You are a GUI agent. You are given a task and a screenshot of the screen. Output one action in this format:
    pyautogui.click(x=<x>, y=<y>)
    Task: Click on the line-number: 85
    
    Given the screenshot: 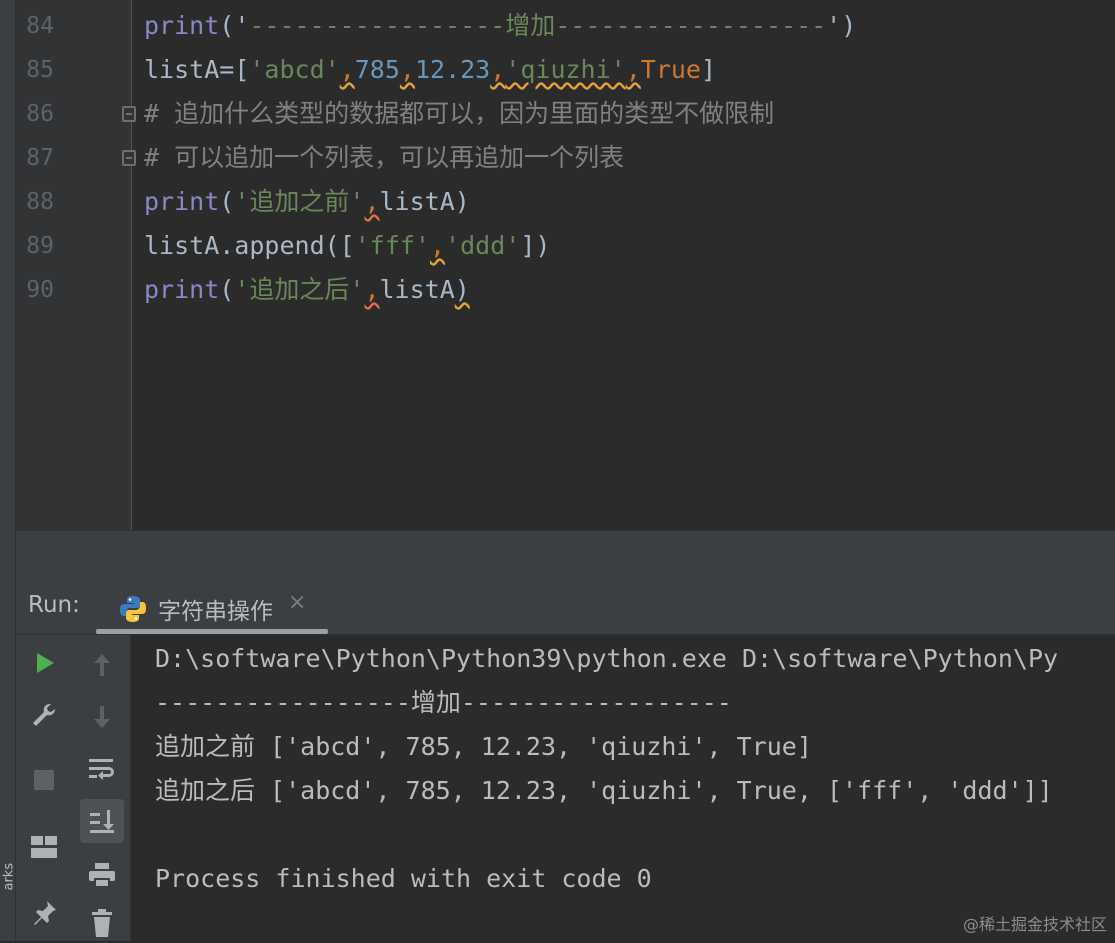 What is the action you would take?
    pyautogui.click(x=40, y=70)
    